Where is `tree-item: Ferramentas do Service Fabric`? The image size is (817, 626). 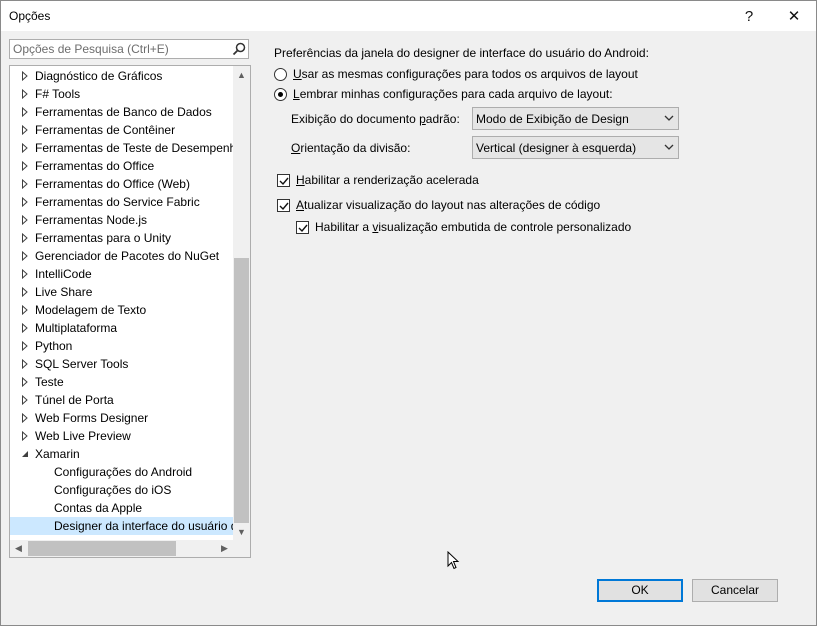 tree-item: Ferramentas do Service Fabric is located at coordinates (122, 202).